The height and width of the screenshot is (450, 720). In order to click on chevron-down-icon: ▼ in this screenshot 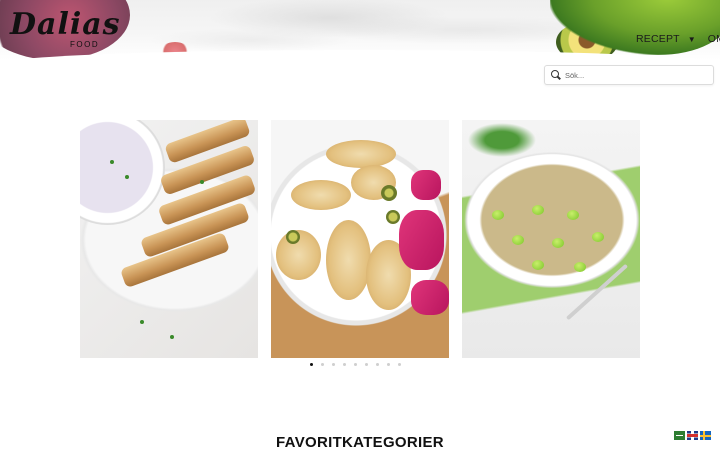, I will do `click(692, 39)`.